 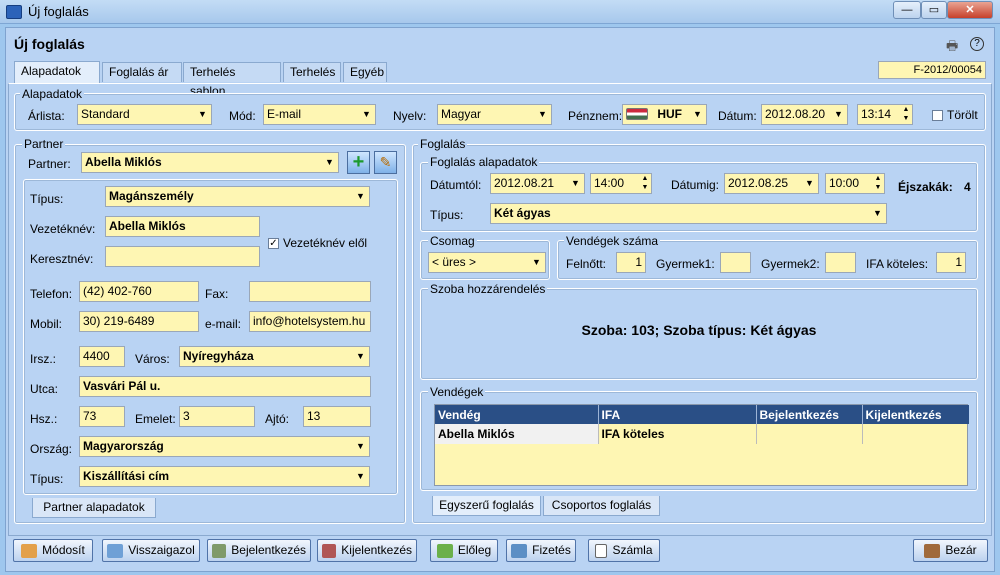 What do you see at coordinates (664, 114) in the screenshot?
I see `currency-select: HUF ▼` at bounding box center [664, 114].